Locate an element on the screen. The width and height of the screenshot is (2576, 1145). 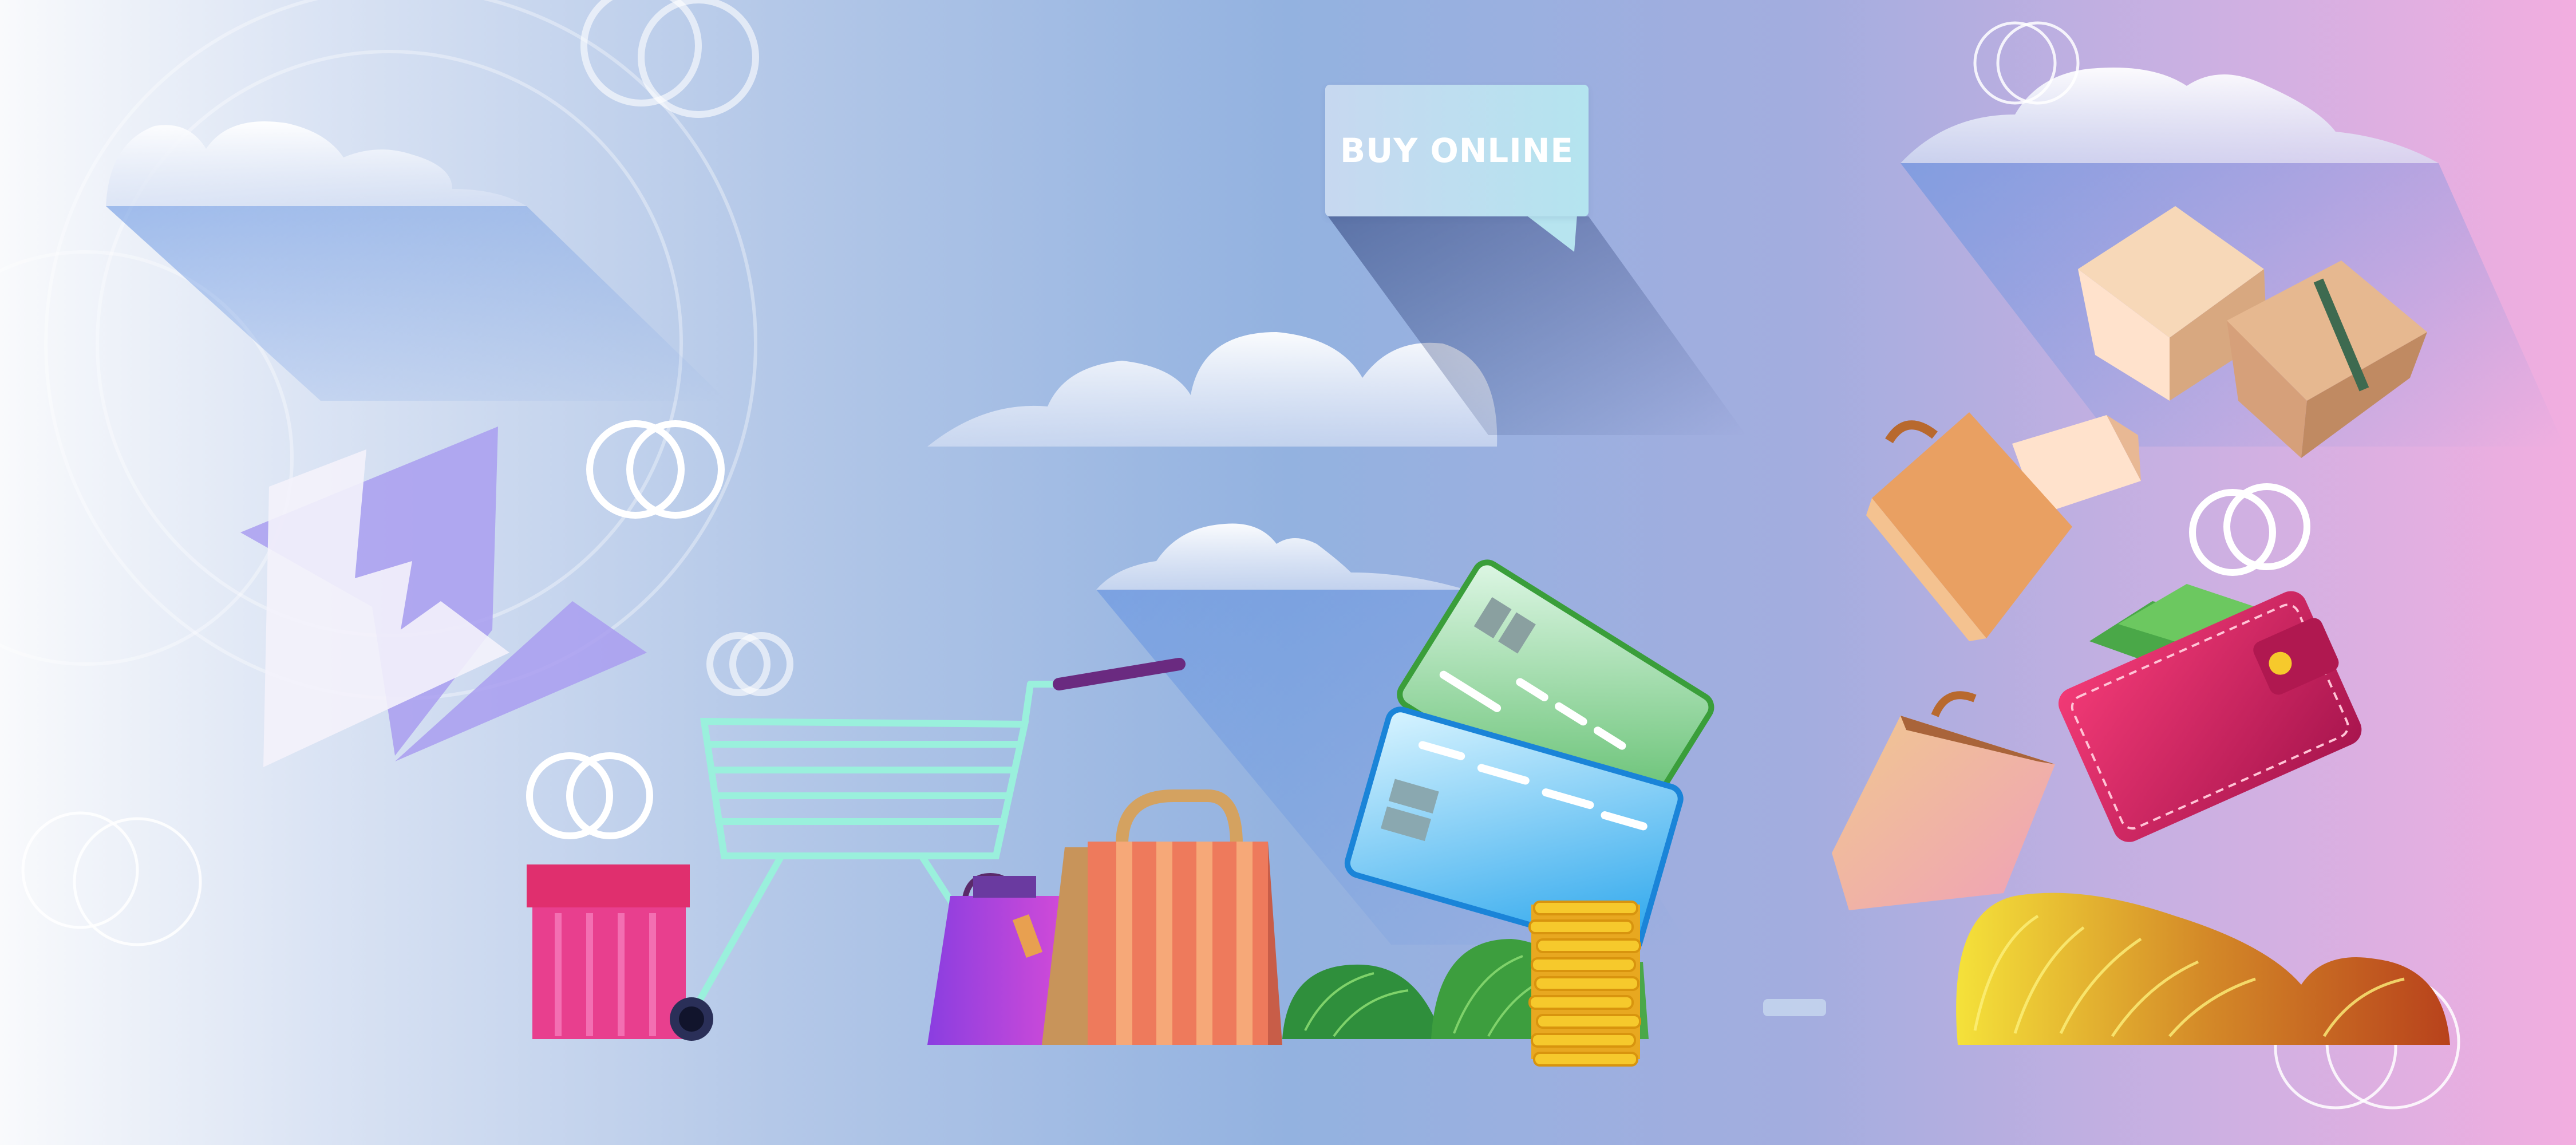
buy-online-badge: BUY ONLINE is located at coordinates (1457, 151).